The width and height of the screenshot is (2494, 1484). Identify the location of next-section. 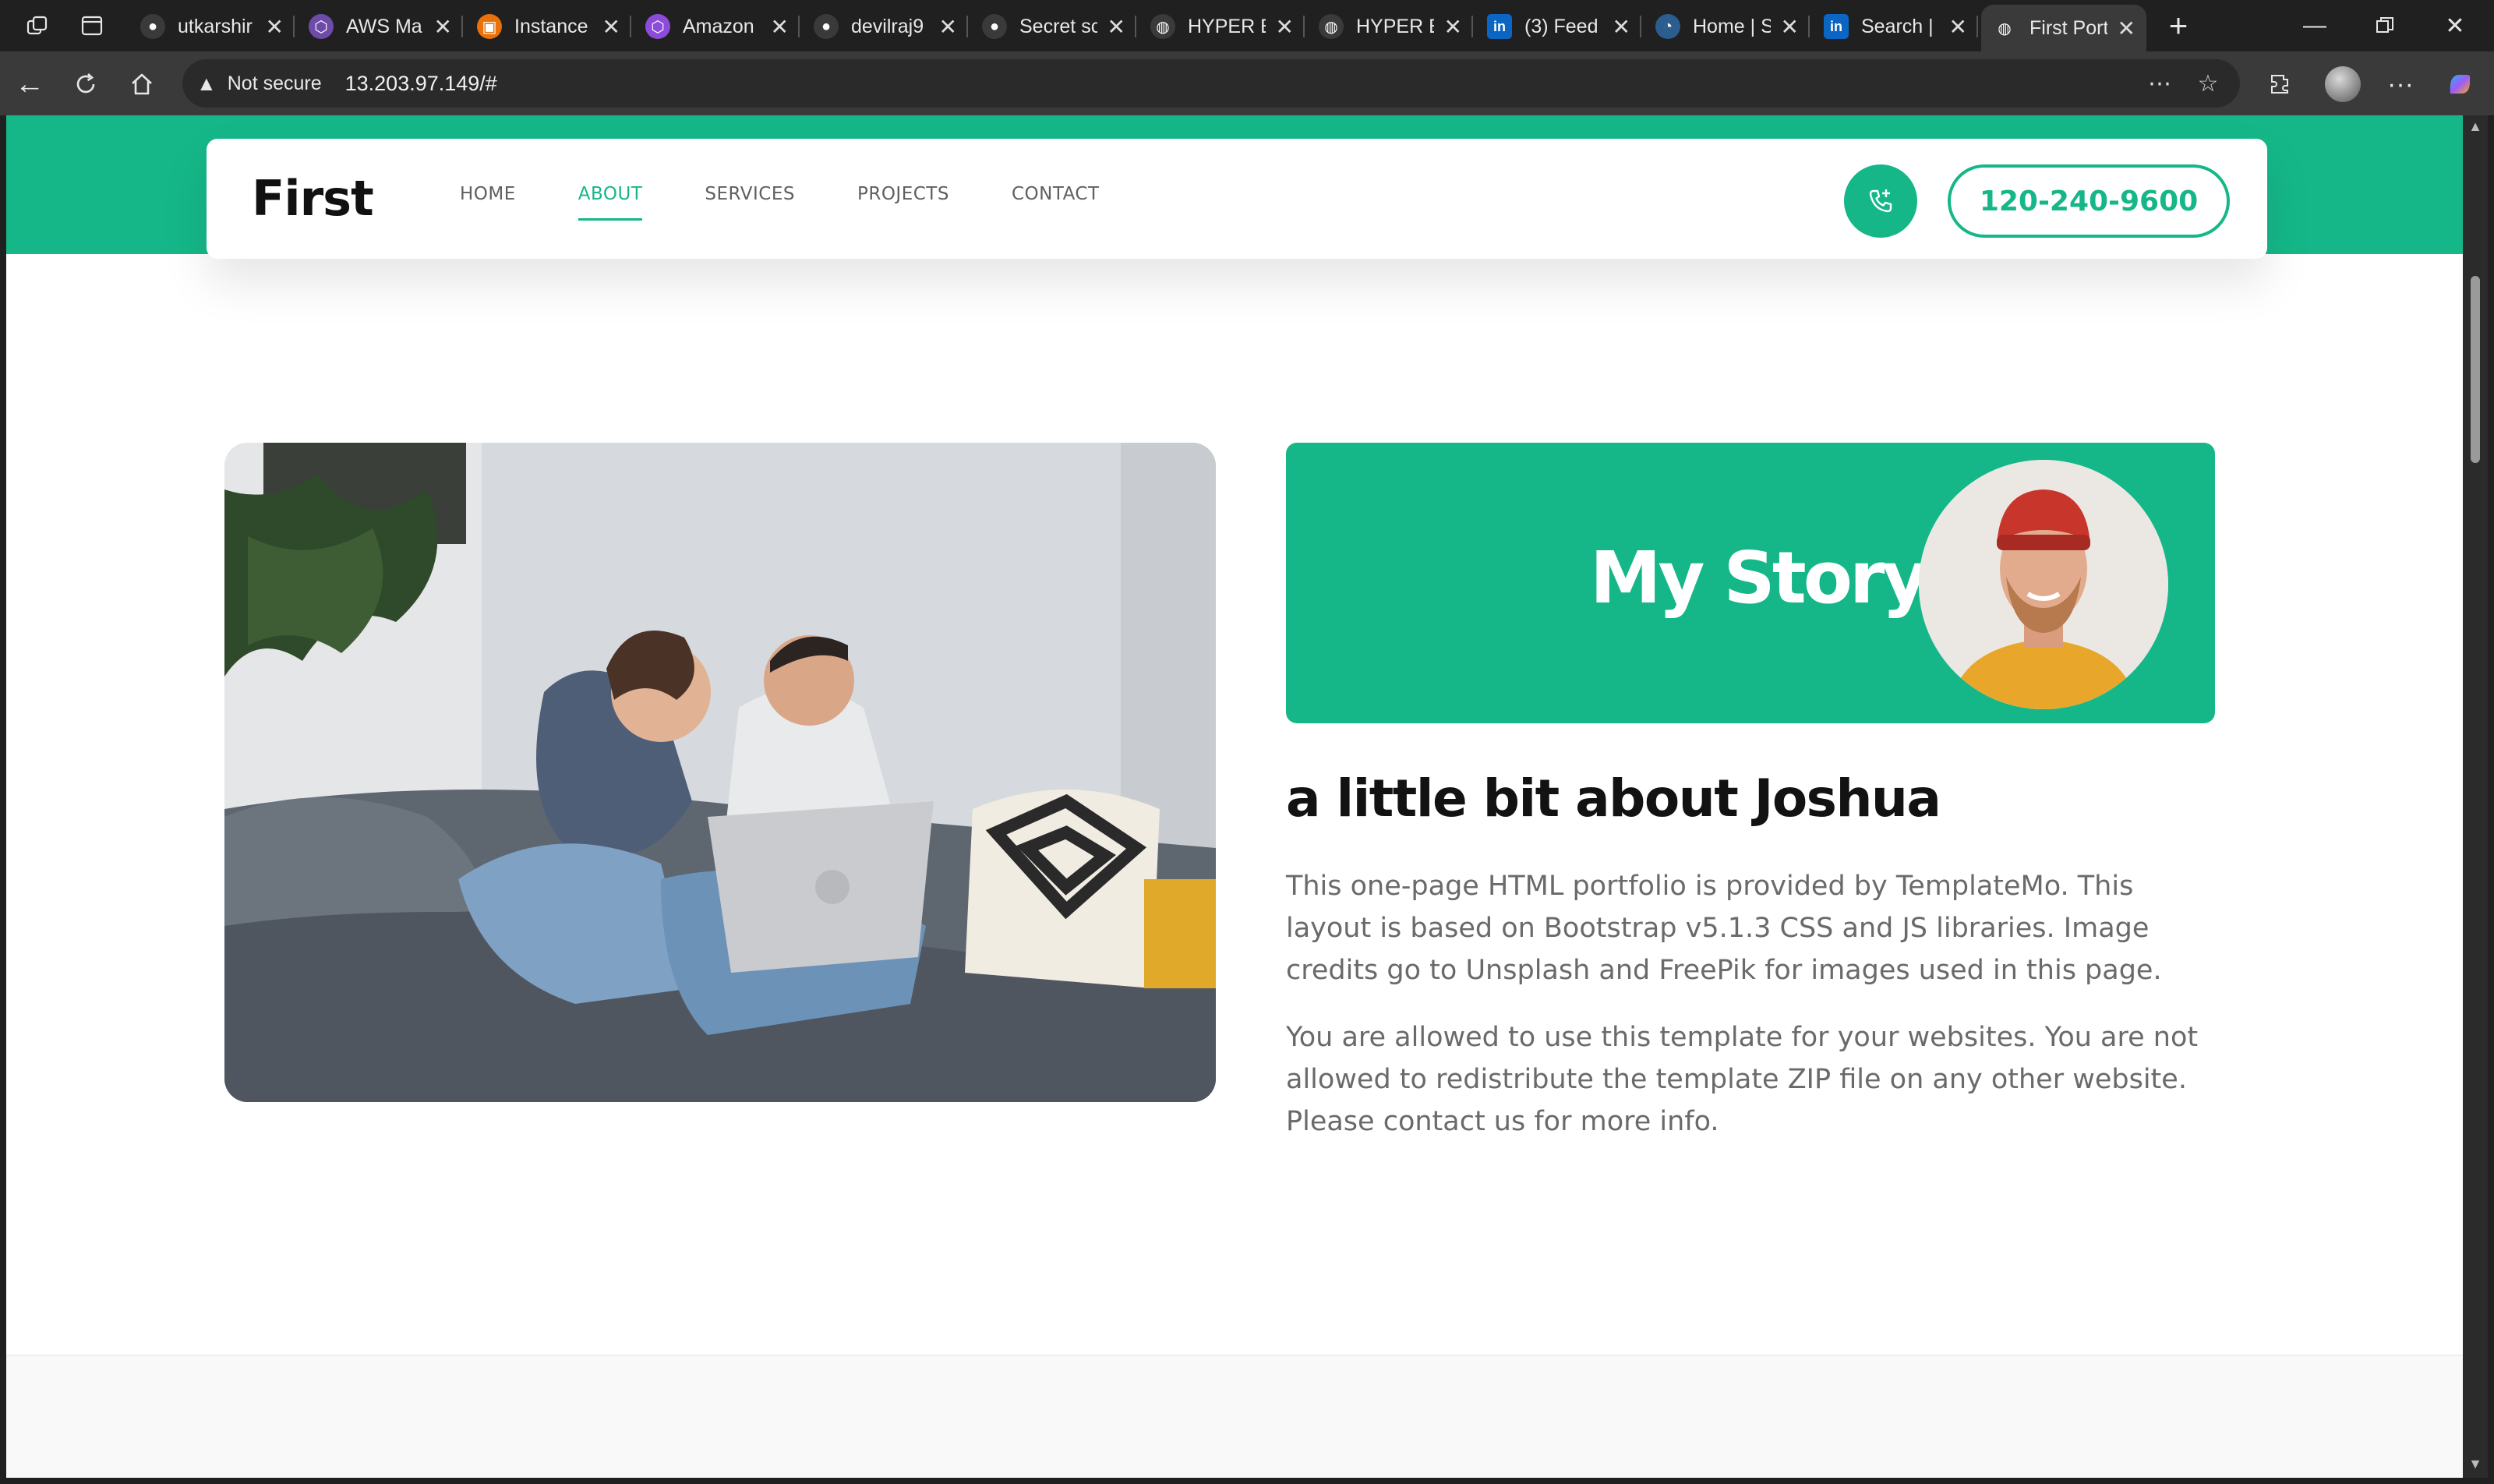
(1234, 1416).